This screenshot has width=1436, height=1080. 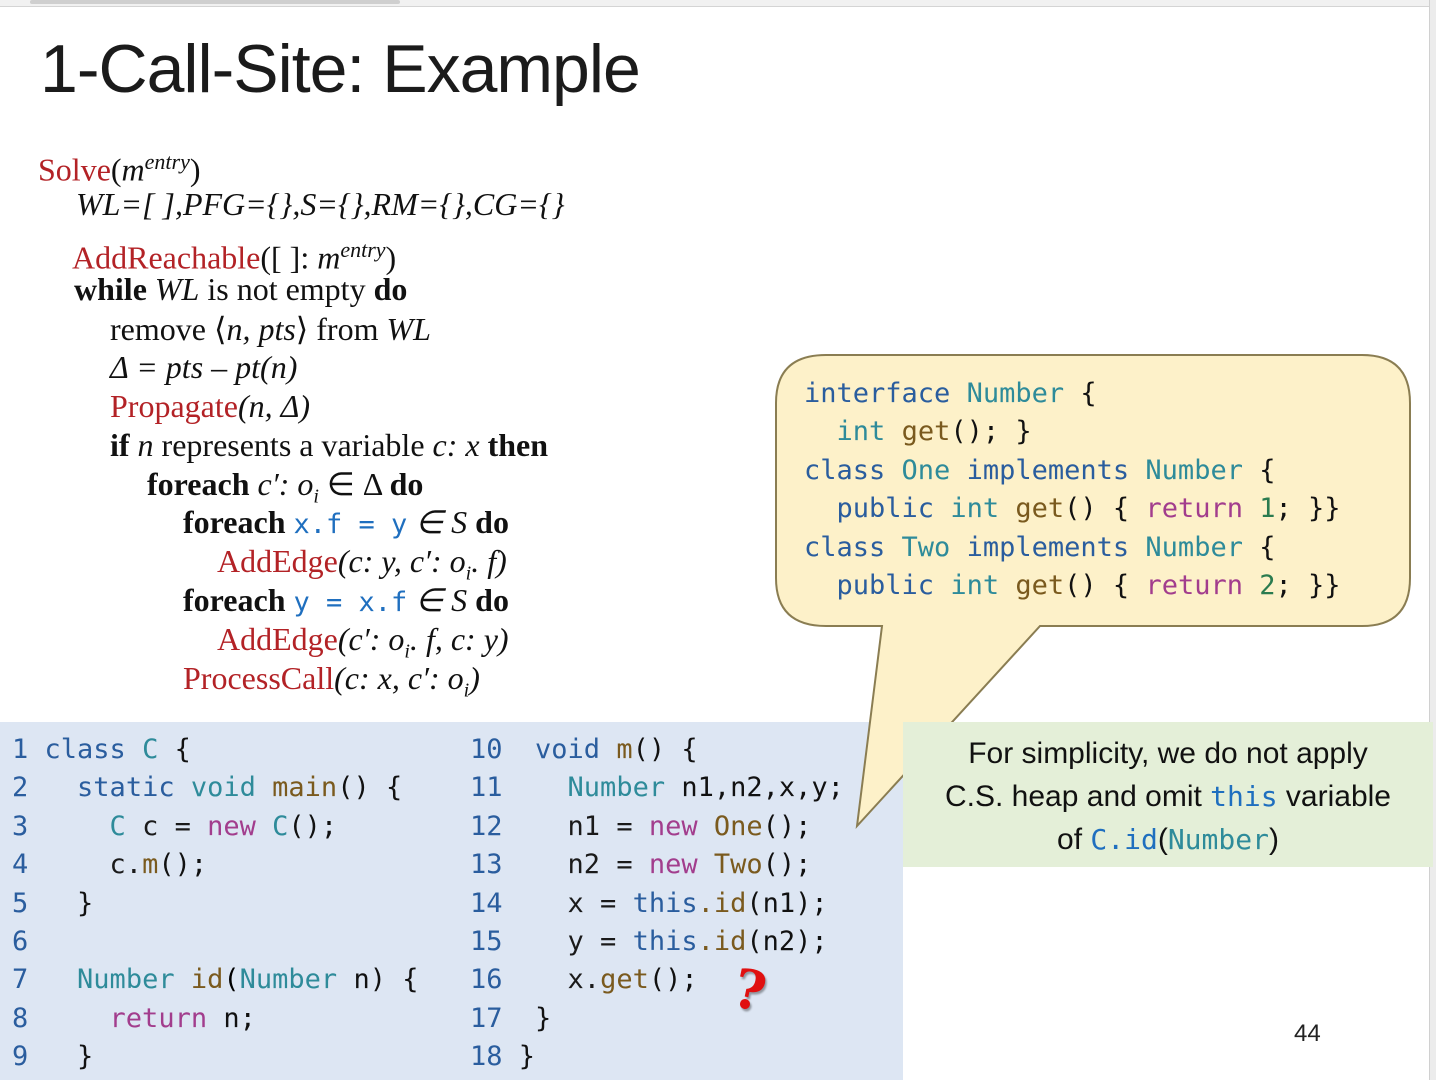 I want to click on note-code: this, so click(x=1244, y=796).